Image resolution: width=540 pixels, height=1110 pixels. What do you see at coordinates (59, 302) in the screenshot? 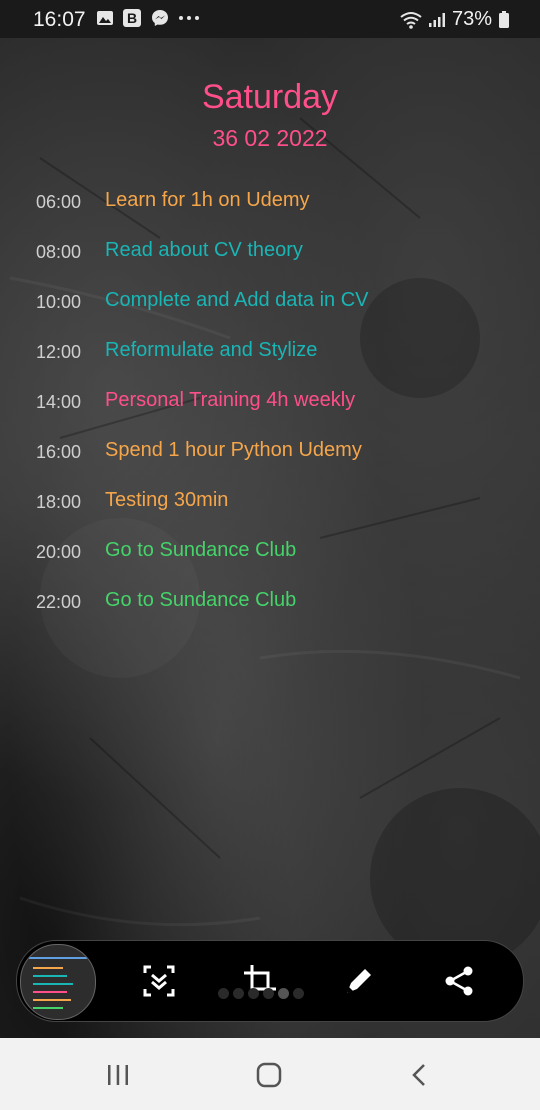
I see `schedule-time: 10:00` at bounding box center [59, 302].